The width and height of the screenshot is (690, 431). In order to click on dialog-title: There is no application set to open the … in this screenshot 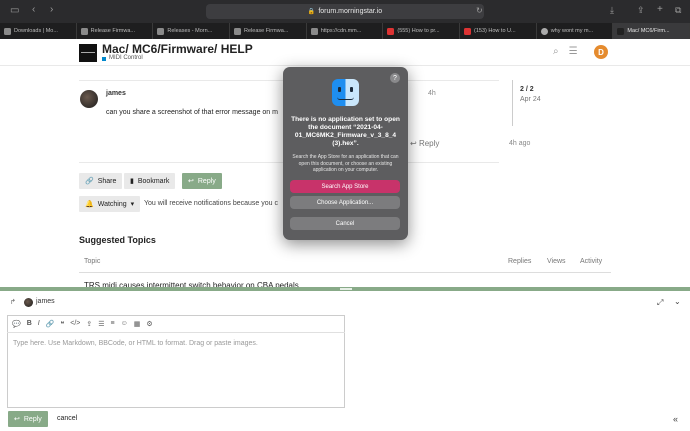, I will do `click(345, 131)`.